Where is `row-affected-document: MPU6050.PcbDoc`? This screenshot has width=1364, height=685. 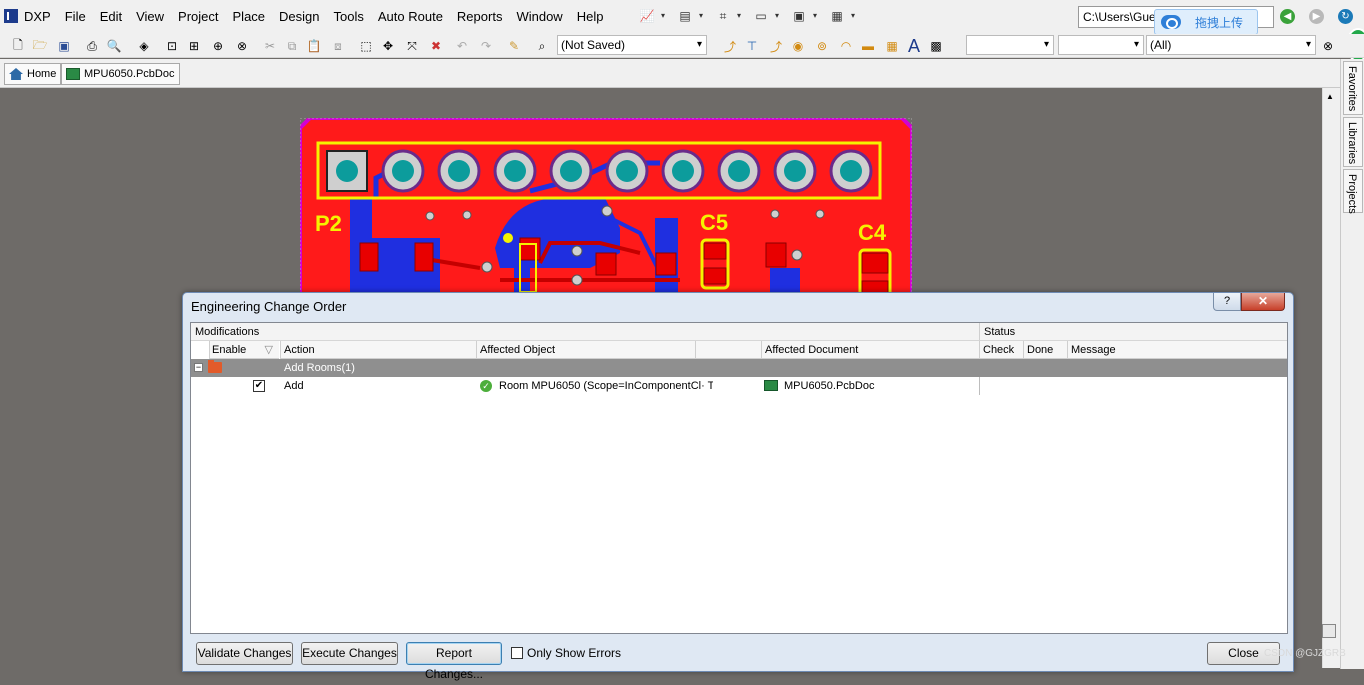 row-affected-document: MPU6050.PcbDoc is located at coordinates (829, 386).